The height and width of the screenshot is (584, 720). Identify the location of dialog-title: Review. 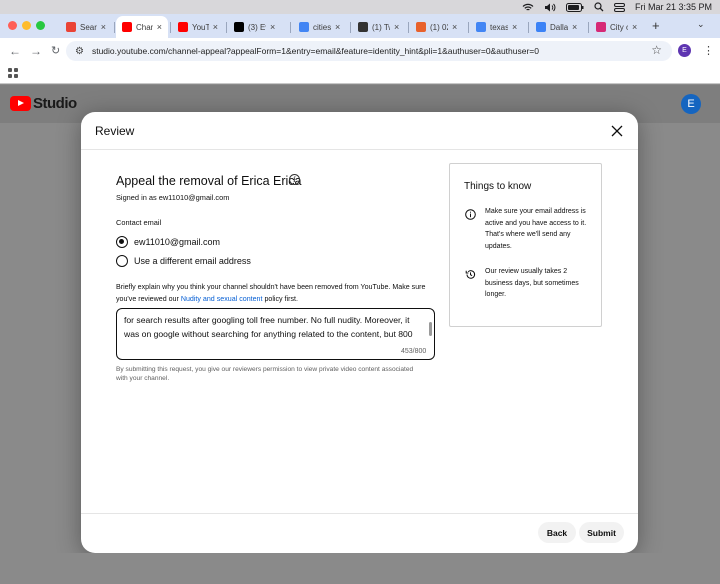
(115, 131).